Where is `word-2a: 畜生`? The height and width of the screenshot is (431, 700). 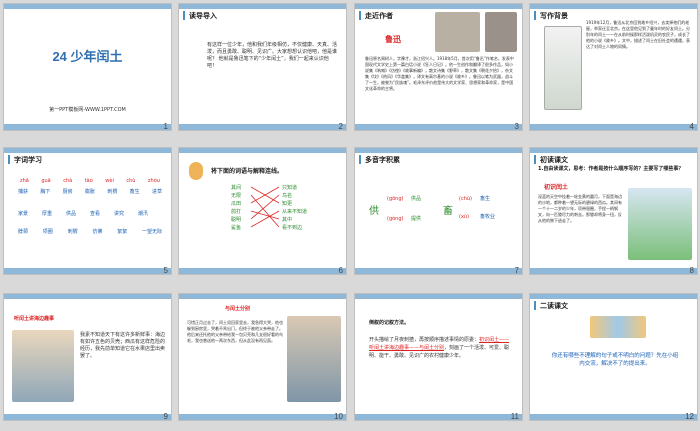
word-2a: 畜生 is located at coordinates (485, 199).